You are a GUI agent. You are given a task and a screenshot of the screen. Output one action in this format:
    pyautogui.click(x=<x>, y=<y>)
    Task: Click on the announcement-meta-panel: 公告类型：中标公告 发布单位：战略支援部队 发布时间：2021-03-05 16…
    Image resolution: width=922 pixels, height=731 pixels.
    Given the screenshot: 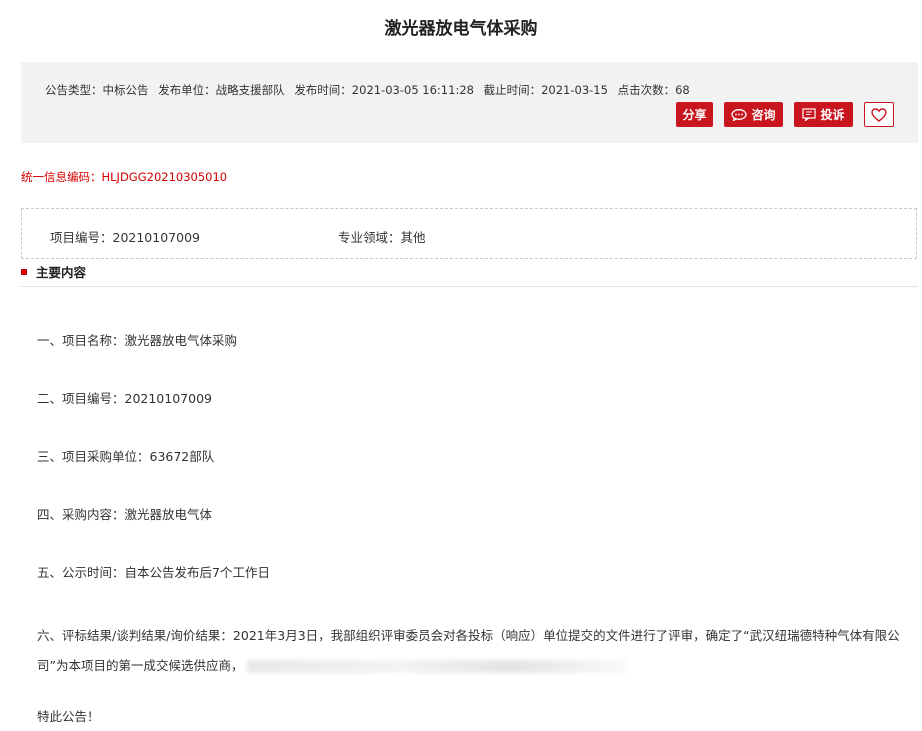 What is the action you would take?
    pyautogui.click(x=469, y=102)
    